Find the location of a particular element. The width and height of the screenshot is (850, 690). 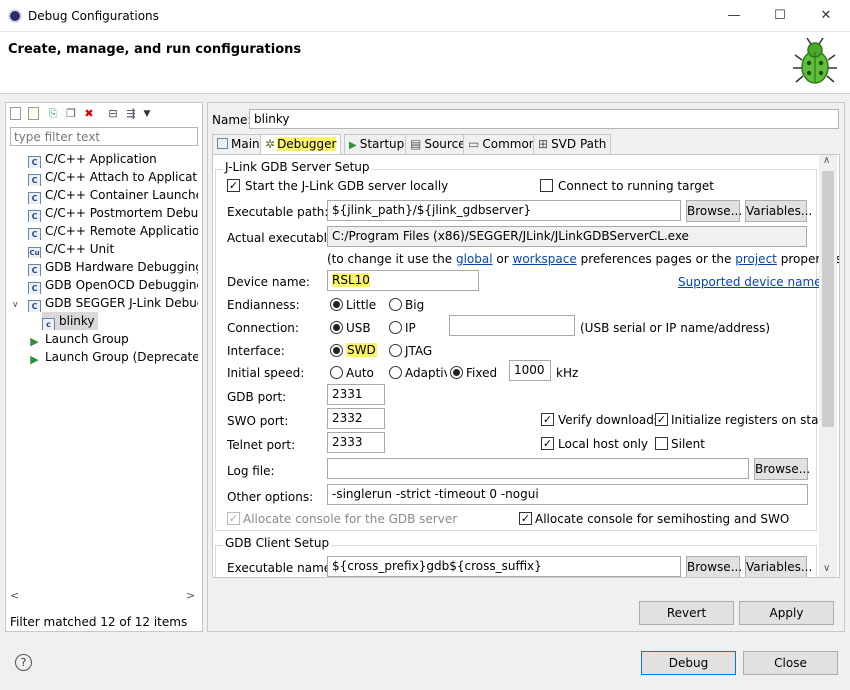

gdb-port-input: 2331 is located at coordinates (356, 394).